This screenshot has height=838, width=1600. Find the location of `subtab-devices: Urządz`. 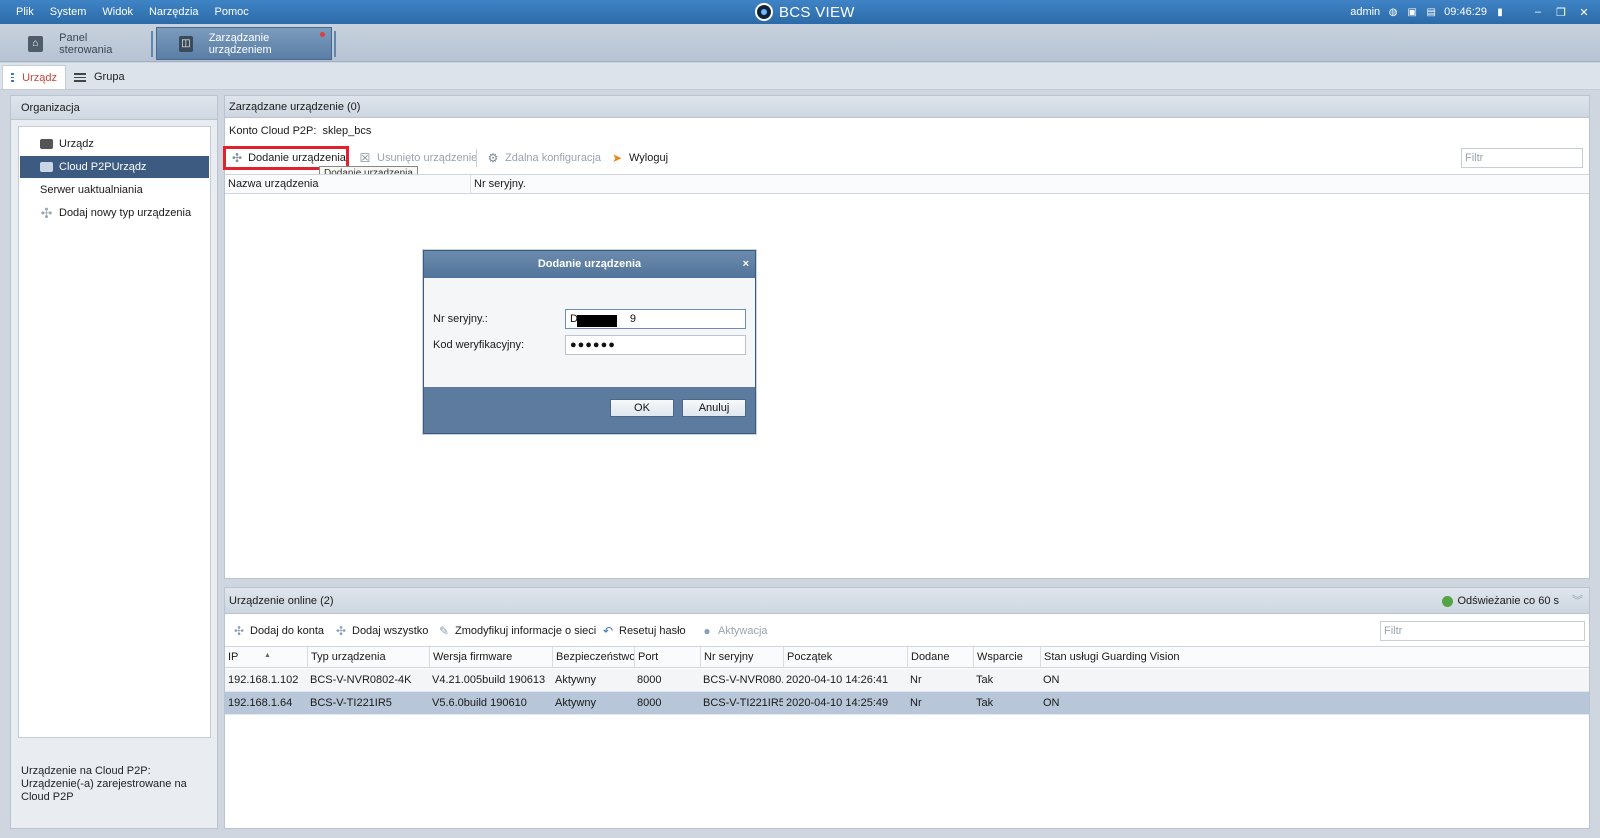

subtab-devices: Urządz is located at coordinates (34, 77).